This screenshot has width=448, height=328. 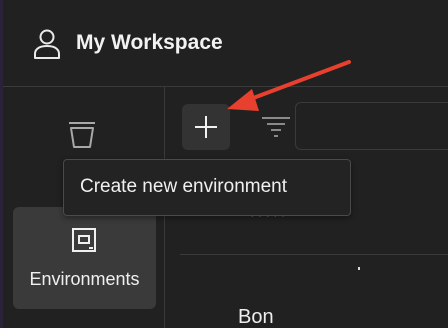 I want to click on tooltip-text: Create new environment, so click(x=183, y=186).